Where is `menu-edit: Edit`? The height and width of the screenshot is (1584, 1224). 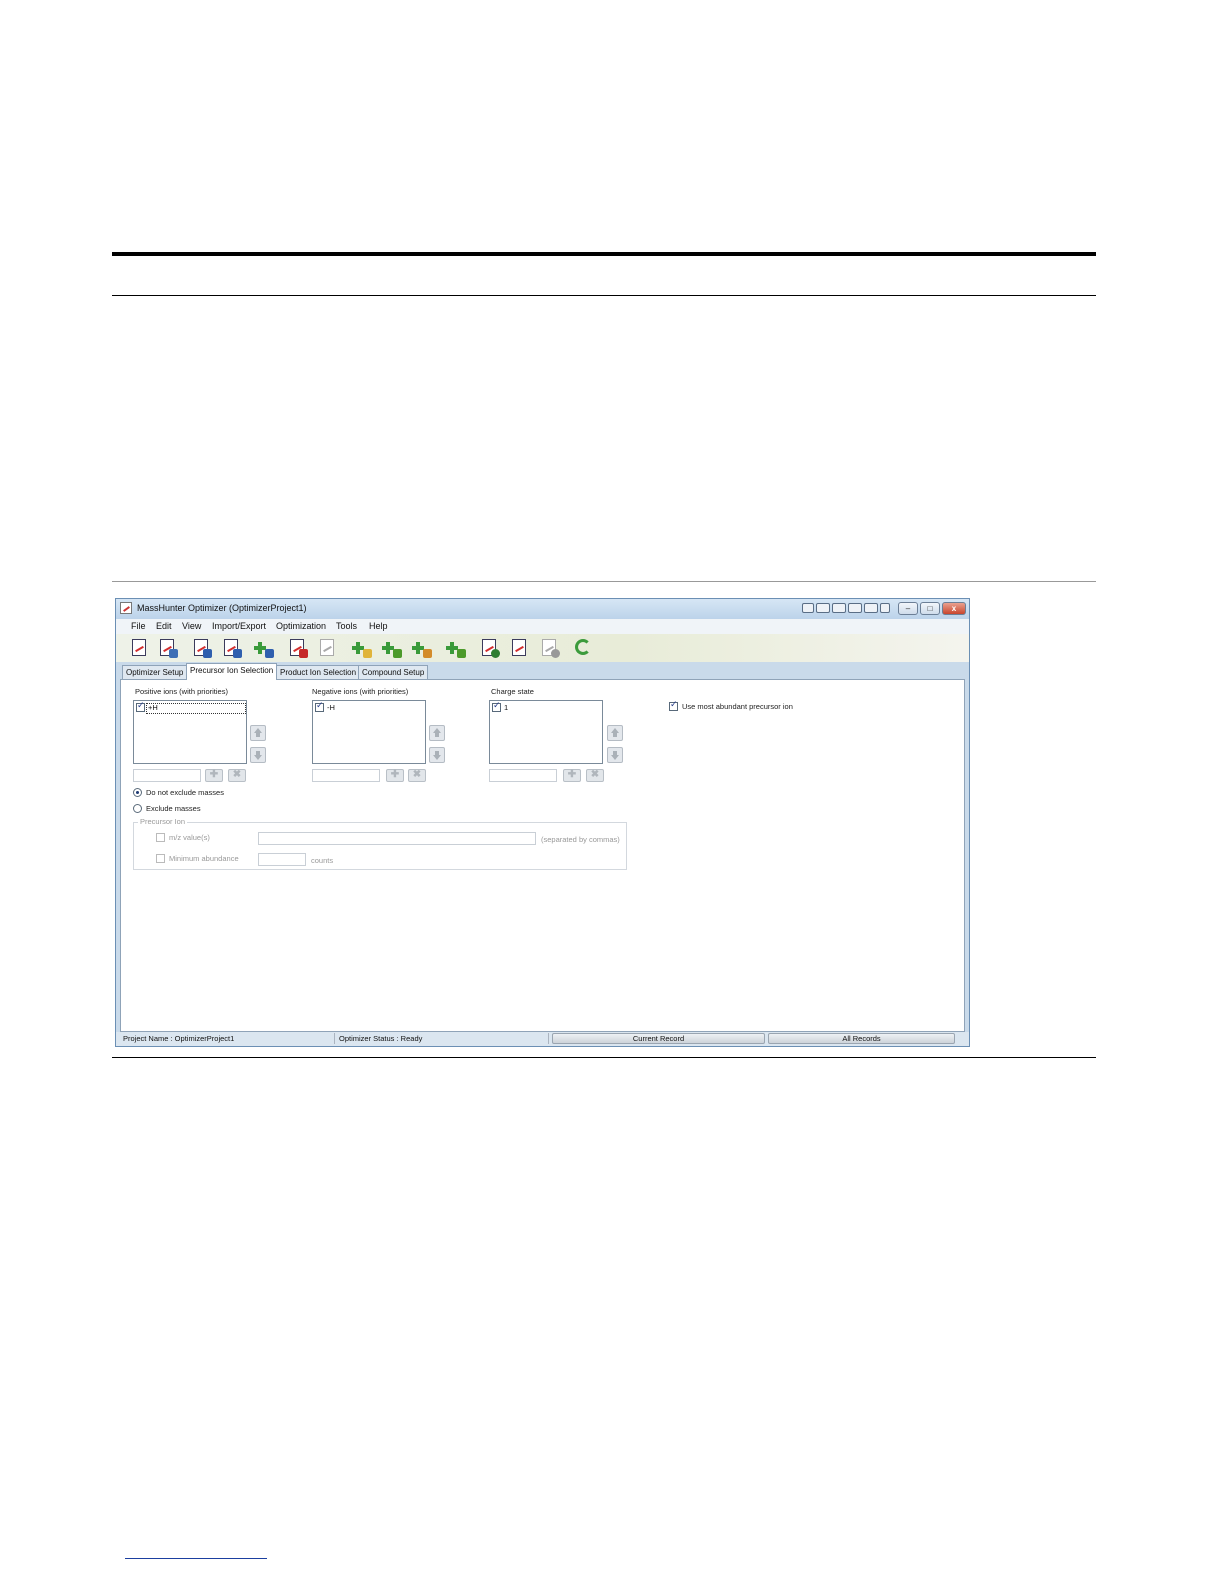 menu-edit: Edit is located at coordinates (164, 626).